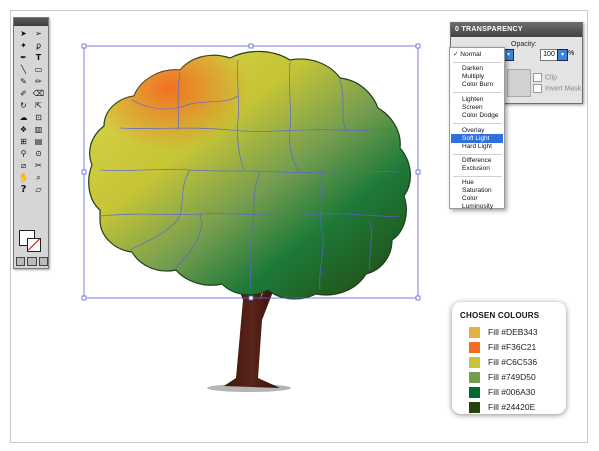 The width and height of the screenshot is (599, 451). Describe the element at coordinates (563, 89) in the screenshot. I see `invert-mask-label: Invert Mask` at that location.